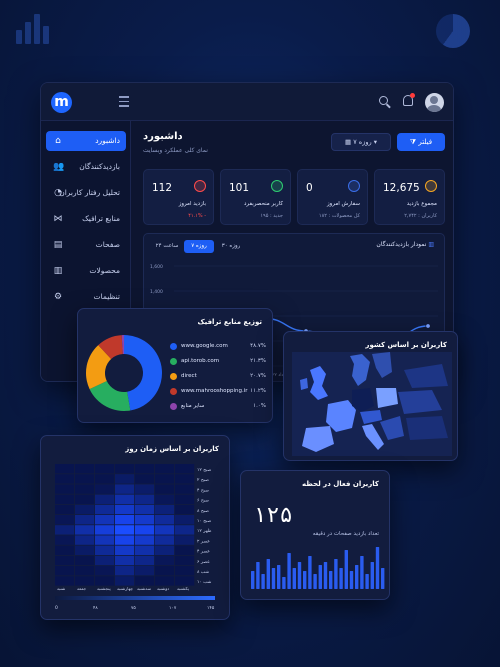 This screenshot has width=500, height=667. I want to click on heat-scale-bar, so click(135, 598).